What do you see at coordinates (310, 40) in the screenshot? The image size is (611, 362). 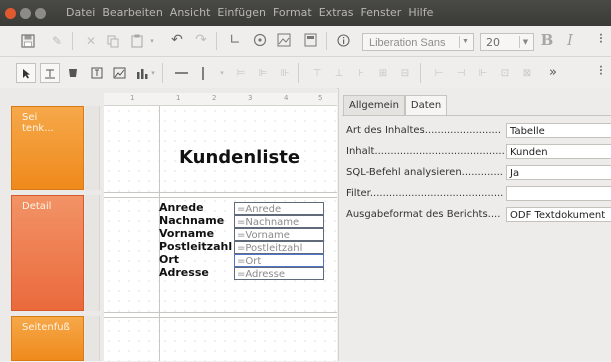 I see `report-navigator-icon` at bounding box center [310, 40].